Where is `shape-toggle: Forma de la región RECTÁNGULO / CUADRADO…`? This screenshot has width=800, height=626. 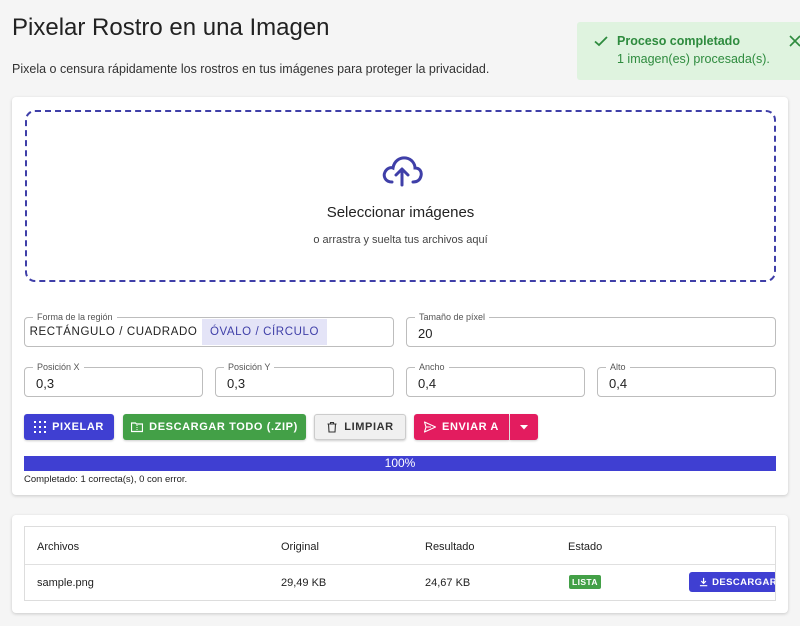 shape-toggle: Forma de la región RECTÁNGULO / CUADRADO… is located at coordinates (209, 329).